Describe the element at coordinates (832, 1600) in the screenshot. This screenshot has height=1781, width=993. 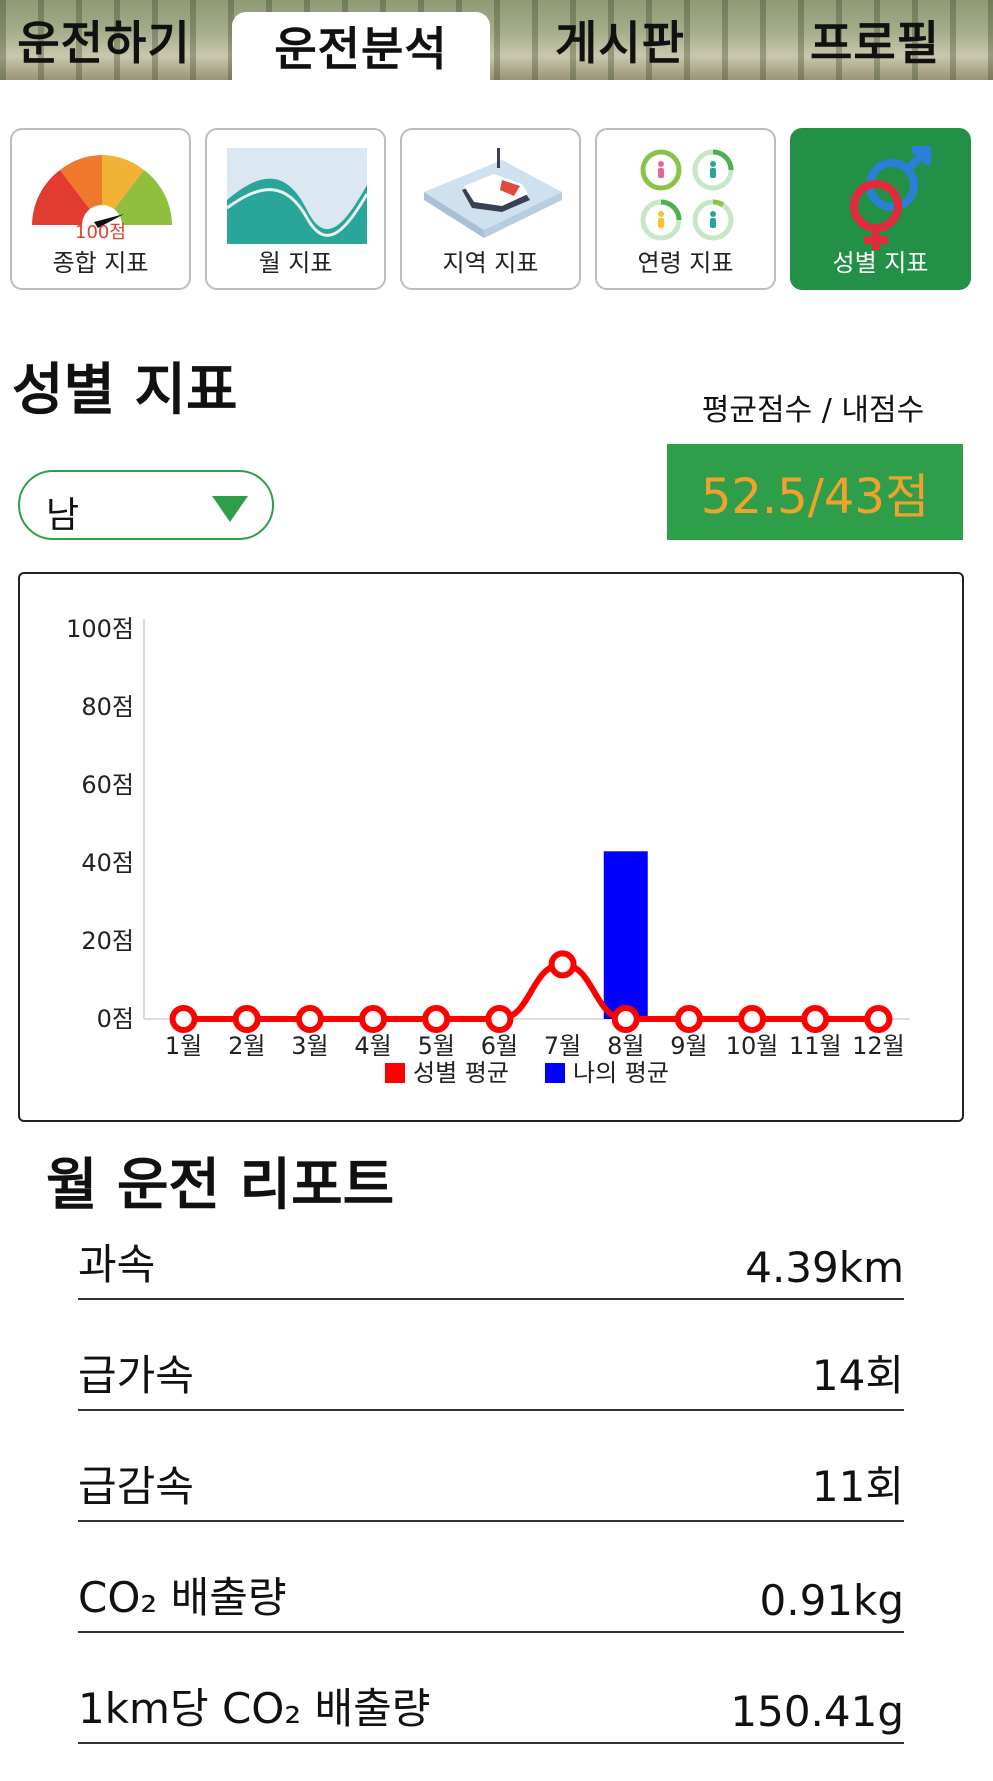
I see `report-value: 0.91kg` at that location.